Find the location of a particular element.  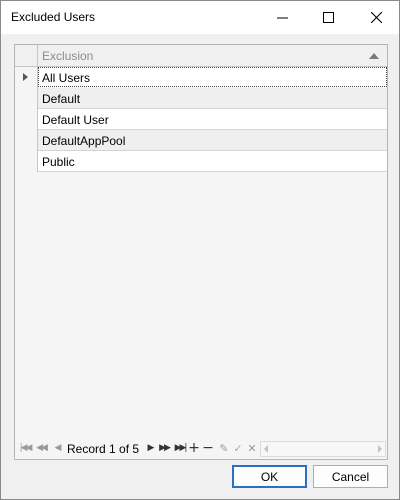

last-record-icon: ▶▶| is located at coordinates (180, 448).